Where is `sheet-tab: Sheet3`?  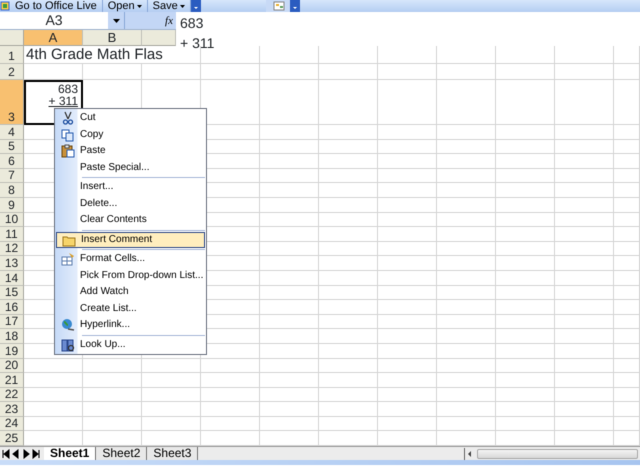
sheet-tab: Sheet3 is located at coordinates (172, 453).